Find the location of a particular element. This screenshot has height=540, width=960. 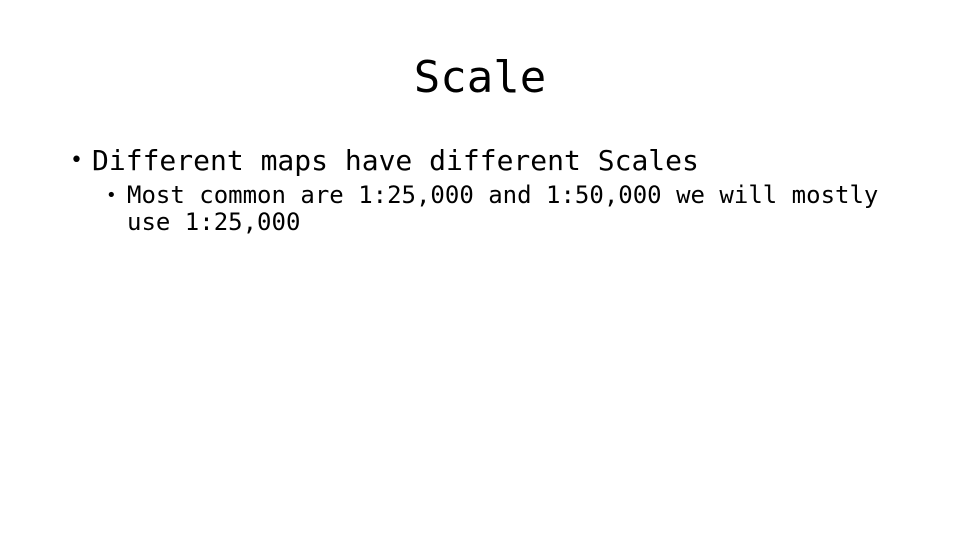

bullet-item-level-1: • Different maps have different Scales is located at coordinates (480, 160).